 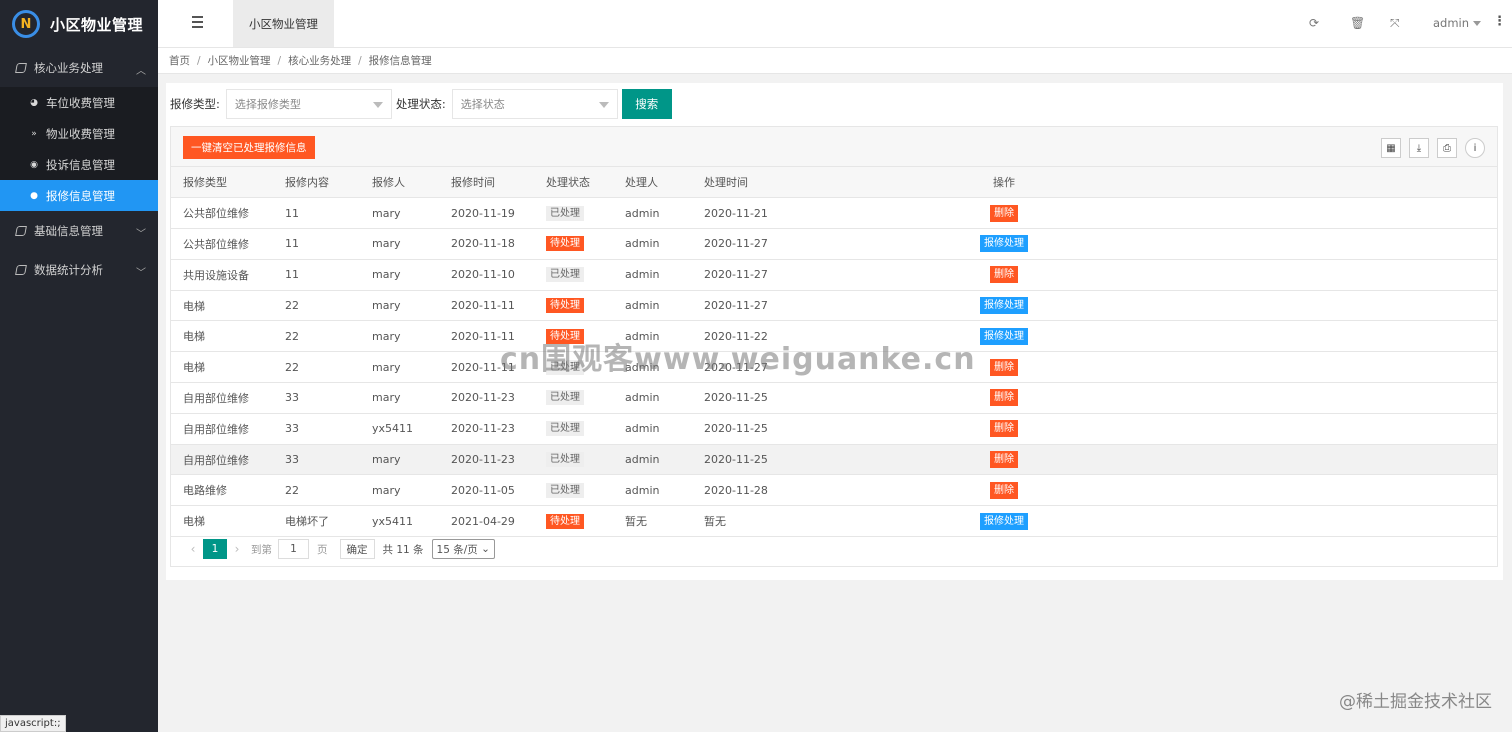 What do you see at coordinates (1499, 21) in the screenshot?
I see `more-vertical-icon: ⋮` at bounding box center [1499, 21].